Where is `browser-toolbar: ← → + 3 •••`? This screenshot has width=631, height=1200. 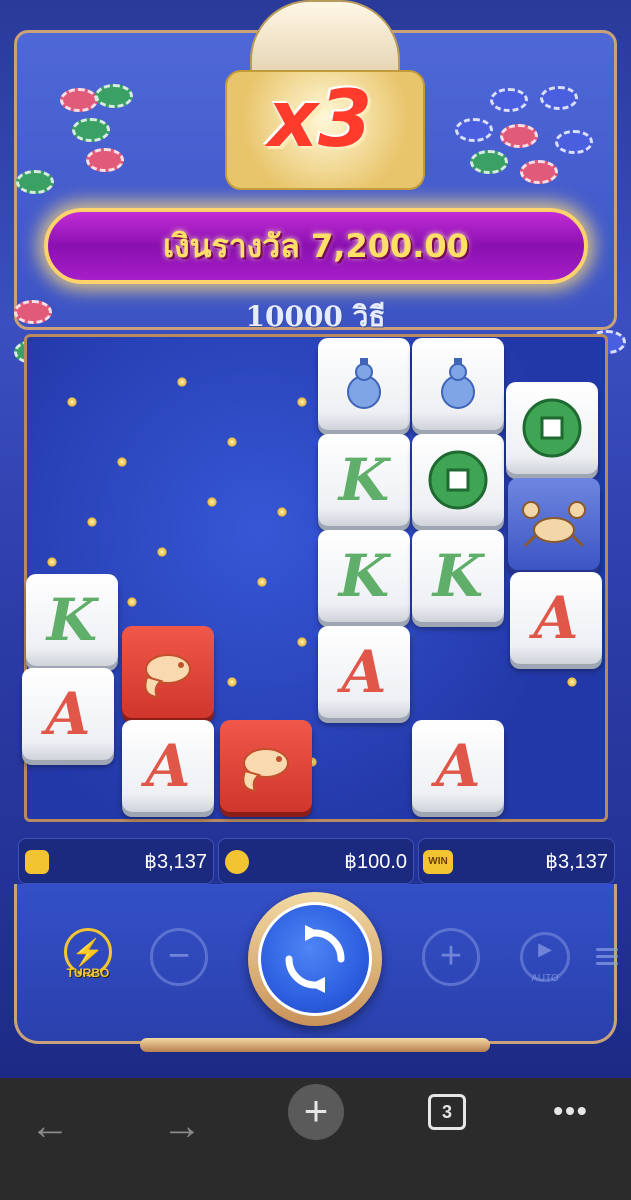 browser-toolbar: ← → + 3 ••• is located at coordinates (315, 1139).